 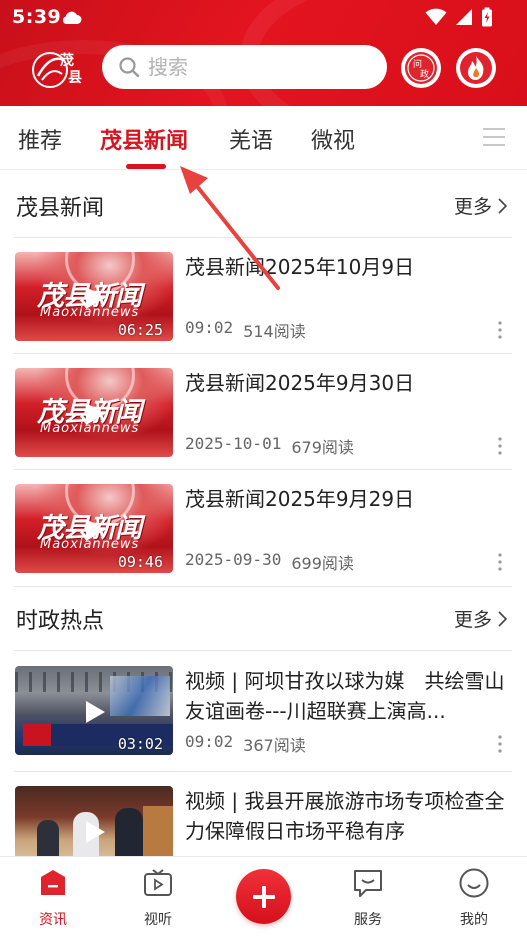 I want to click on nav-label: 我的, so click(x=474, y=920).